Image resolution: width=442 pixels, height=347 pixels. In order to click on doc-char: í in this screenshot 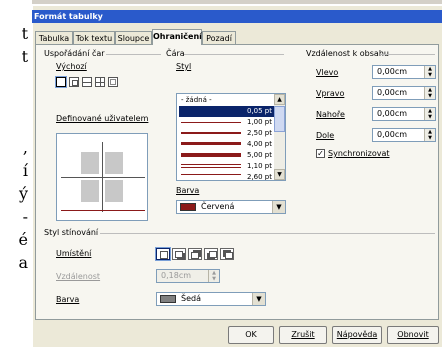, I will do `click(25, 170)`.